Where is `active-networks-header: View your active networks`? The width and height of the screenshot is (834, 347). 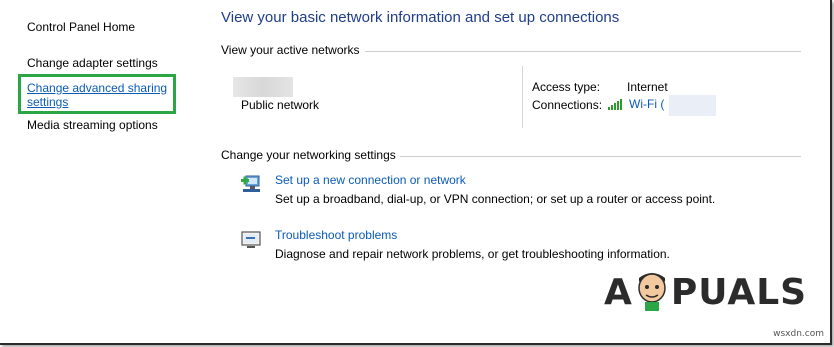
active-networks-header: View your active networks is located at coordinates (290, 50).